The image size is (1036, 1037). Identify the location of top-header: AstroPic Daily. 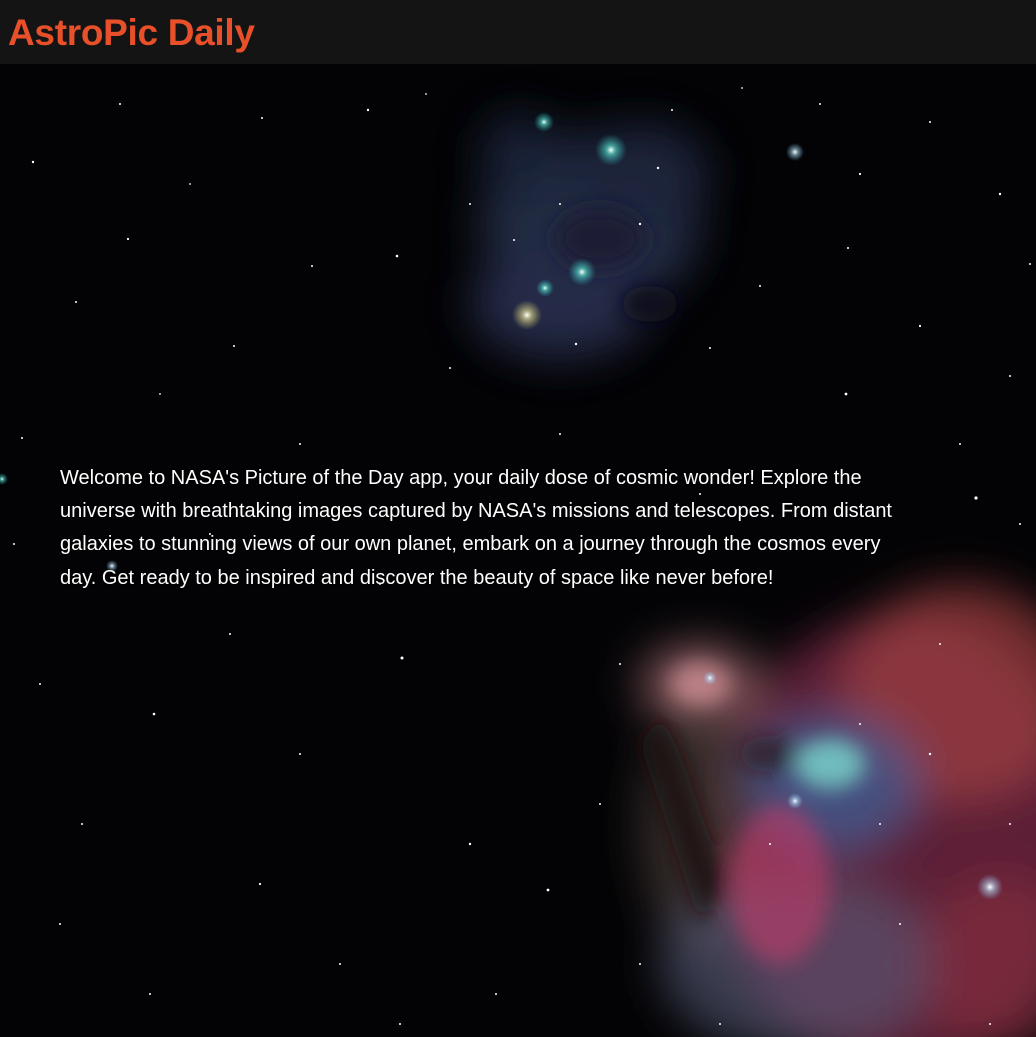
(518, 32).